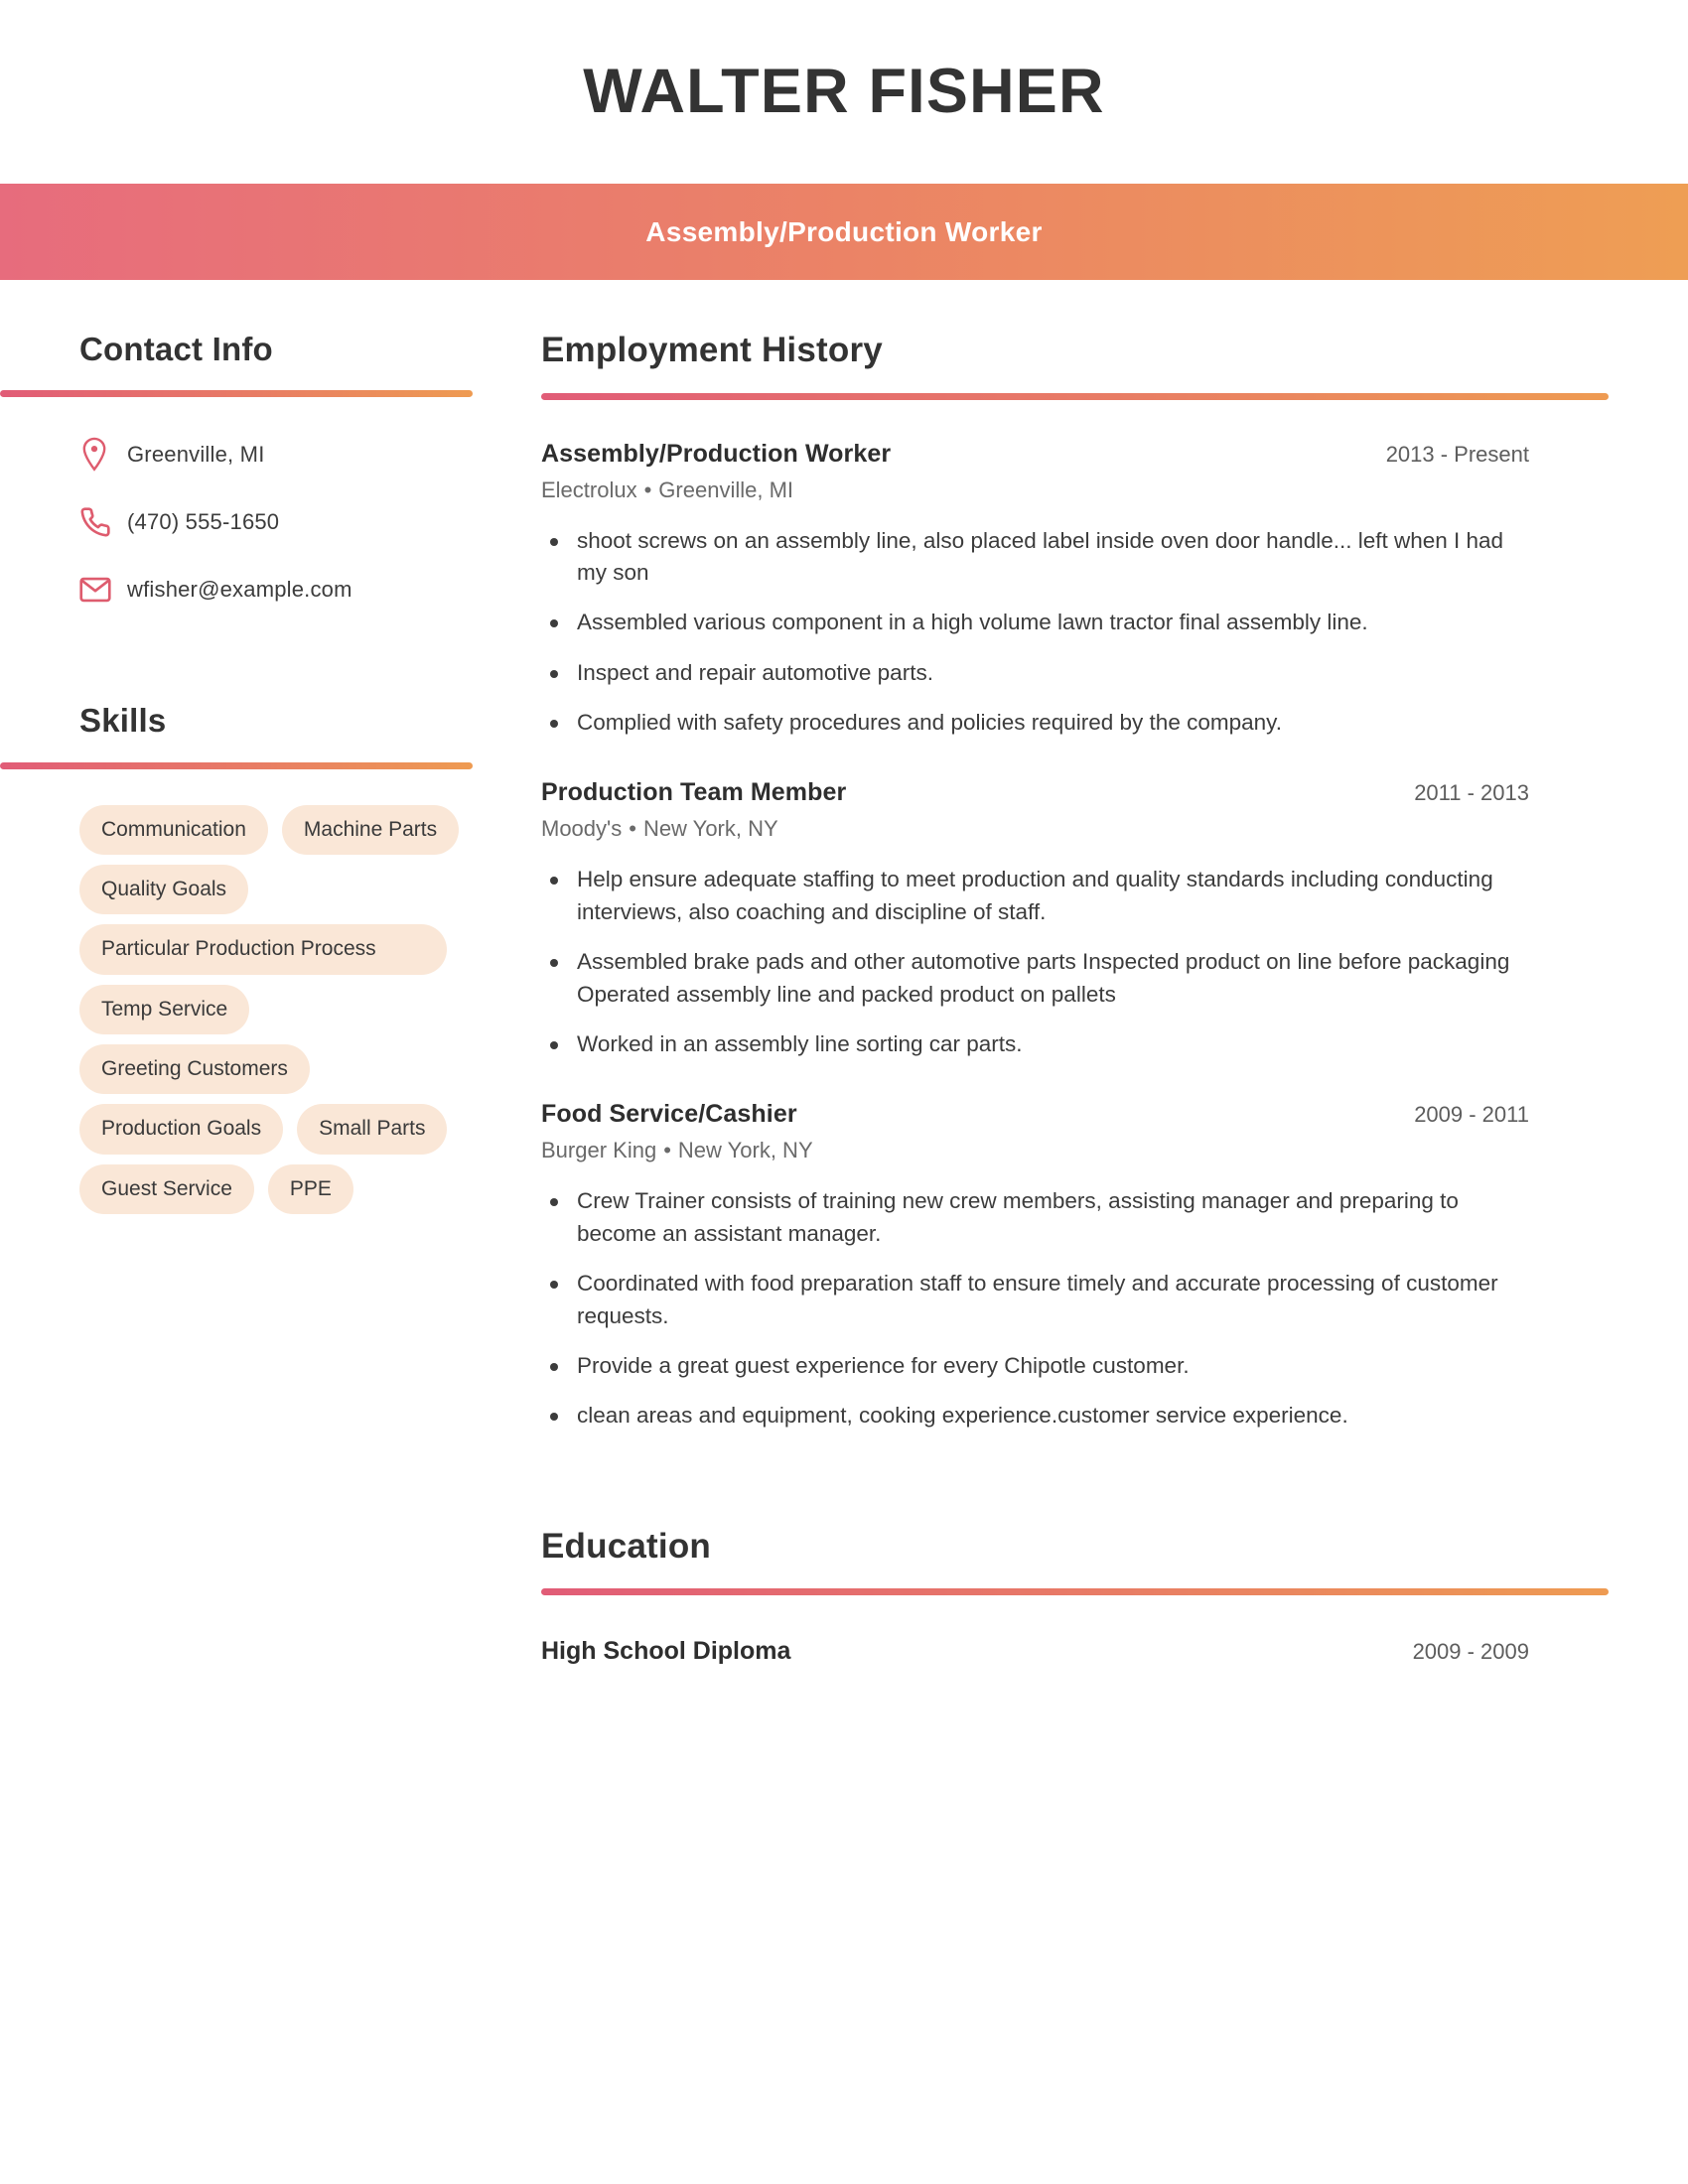 This screenshot has width=1688, height=2184. What do you see at coordinates (263, 949) in the screenshot?
I see `skill-pill: Particular Production Process` at bounding box center [263, 949].